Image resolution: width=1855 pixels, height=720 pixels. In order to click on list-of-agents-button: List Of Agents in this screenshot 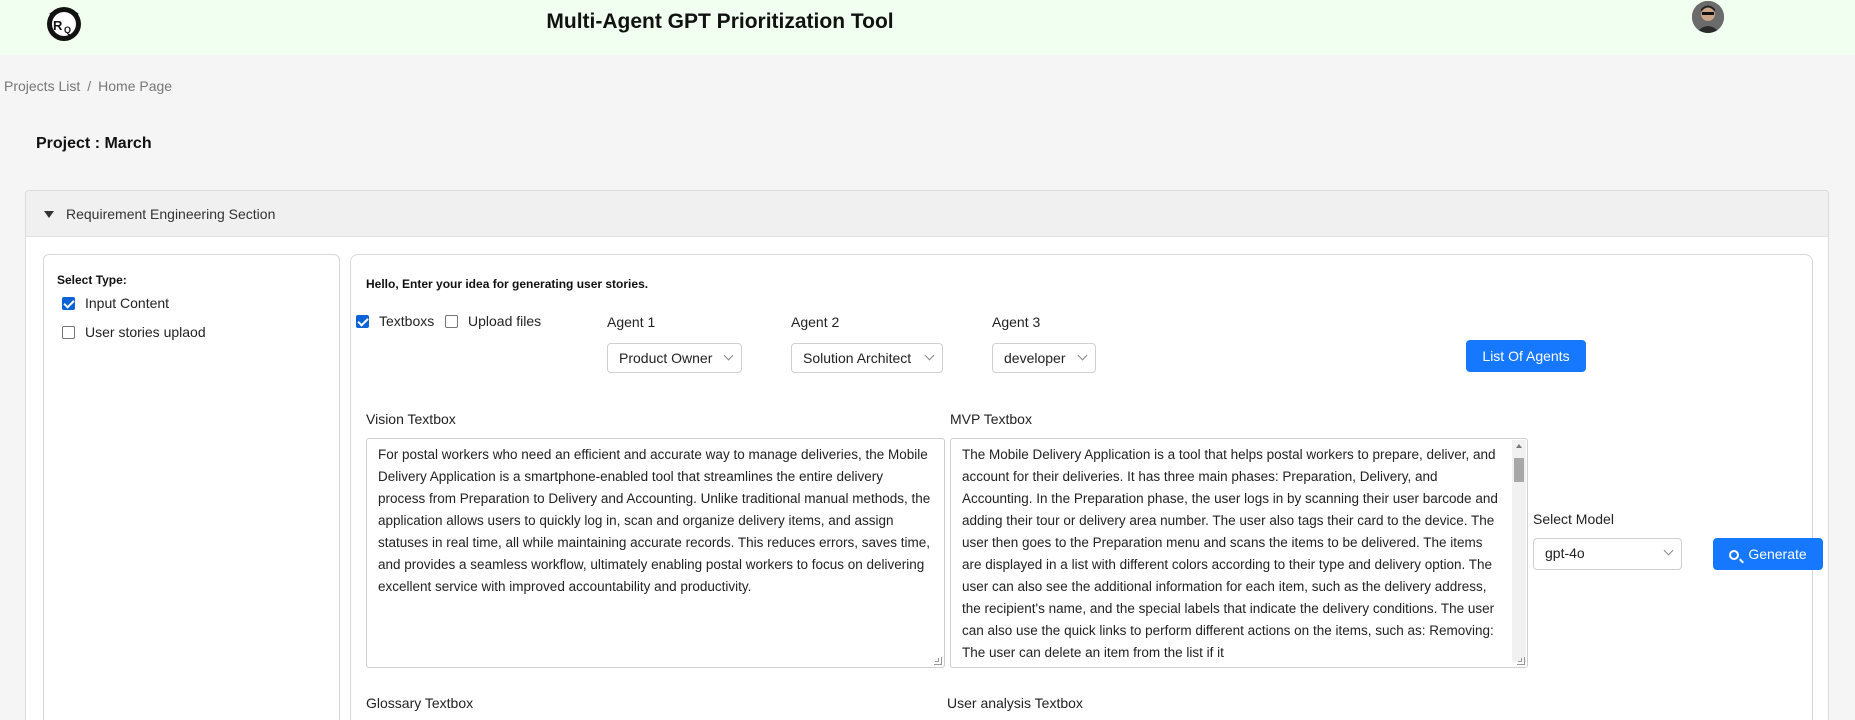, I will do `click(1526, 356)`.